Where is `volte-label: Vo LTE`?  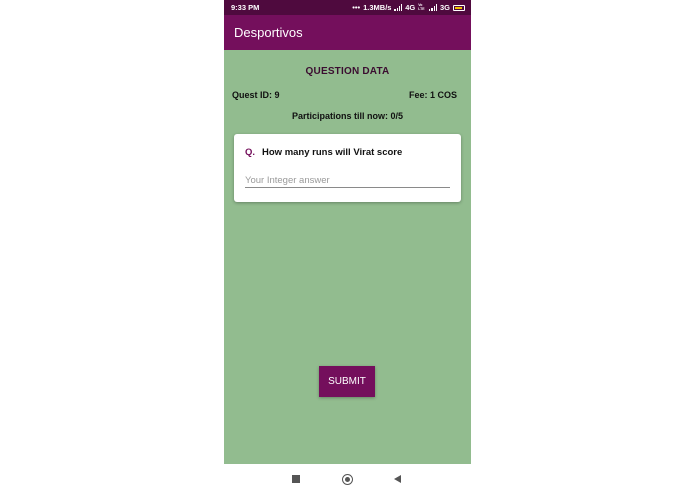
volte-label: Vo LTE is located at coordinates (421, 7).